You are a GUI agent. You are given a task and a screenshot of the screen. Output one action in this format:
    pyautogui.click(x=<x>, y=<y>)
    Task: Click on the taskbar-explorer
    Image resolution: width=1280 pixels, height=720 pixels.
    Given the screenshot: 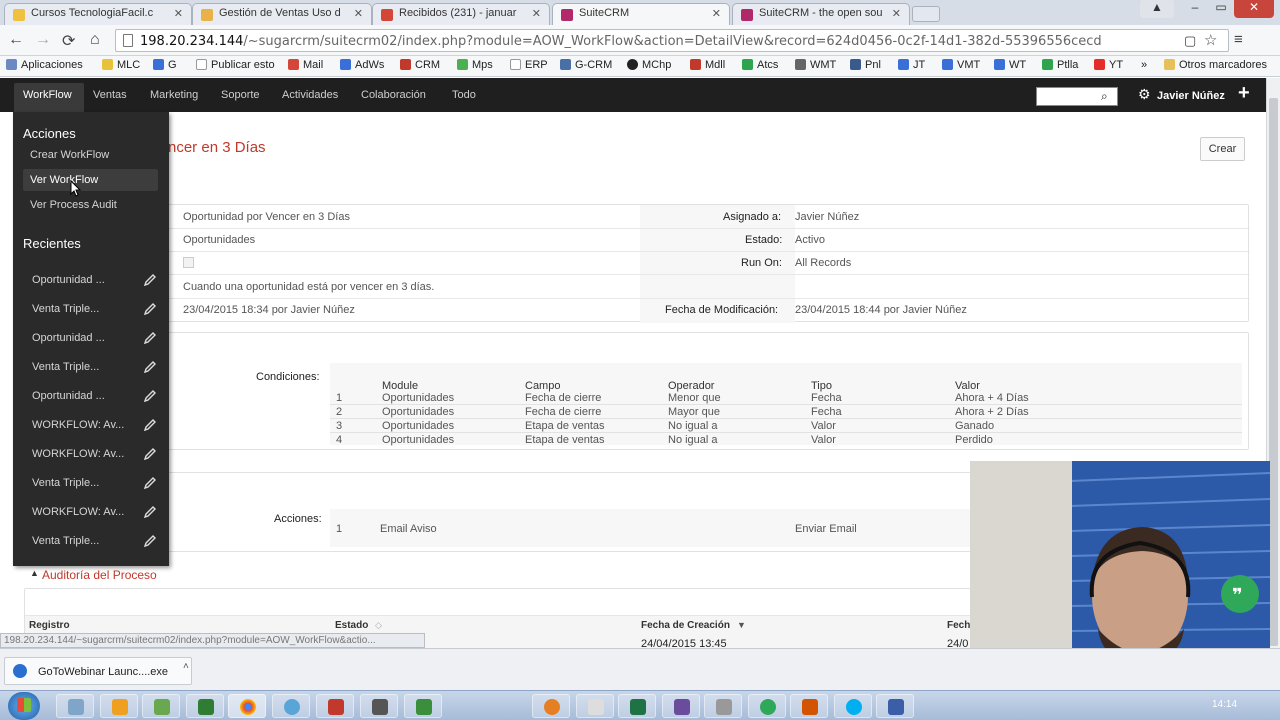 What is the action you would take?
    pyautogui.click(x=75, y=706)
    